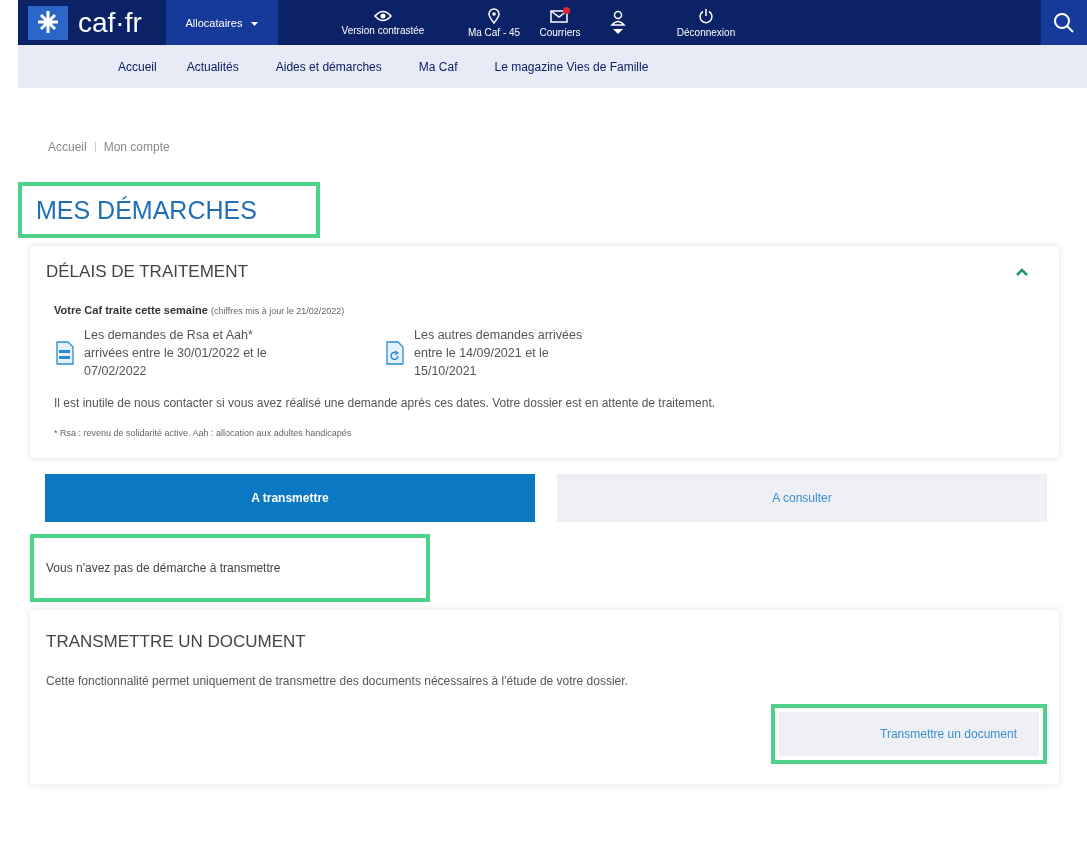 This screenshot has height=858, width=1087. Describe the element at coordinates (337, 681) in the screenshot. I see `description-text: Cette fonctionnalité permet uniquement de transmettre des documents nécessaires à l'étude de votre dossier.` at that location.